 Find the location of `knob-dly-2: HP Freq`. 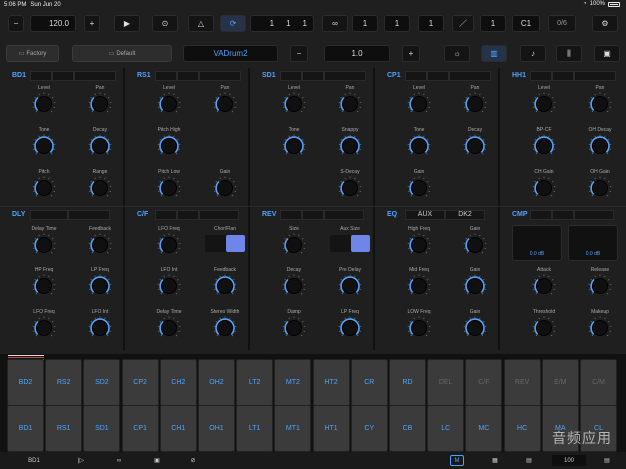

knob-dly-2: HP Freq is located at coordinates (44, 282).